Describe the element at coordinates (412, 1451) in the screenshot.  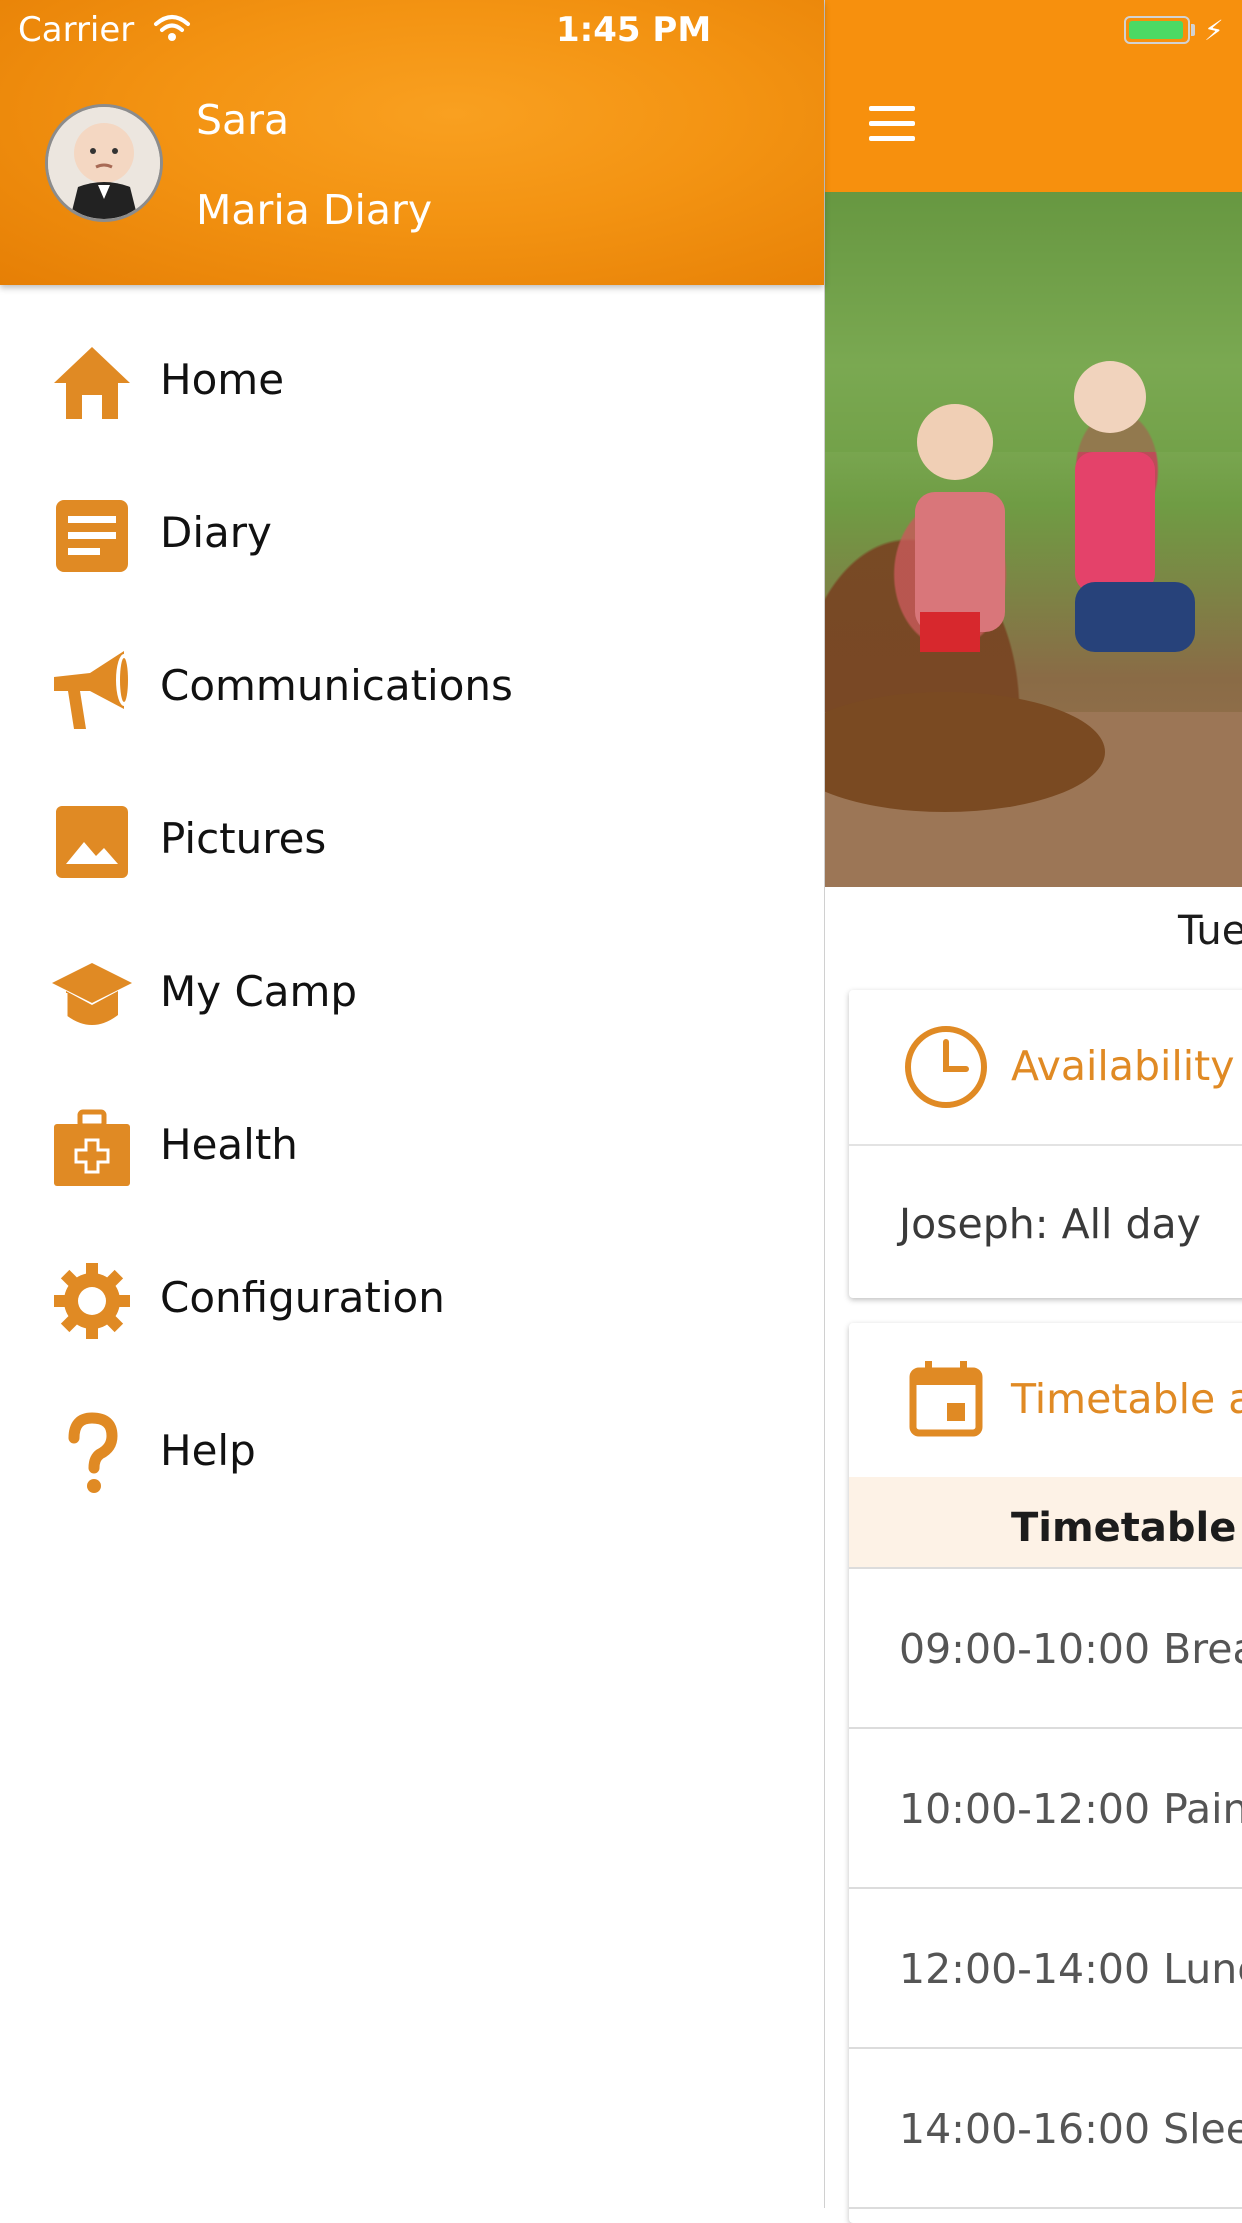
I see `nav-item-help: Help` at that location.